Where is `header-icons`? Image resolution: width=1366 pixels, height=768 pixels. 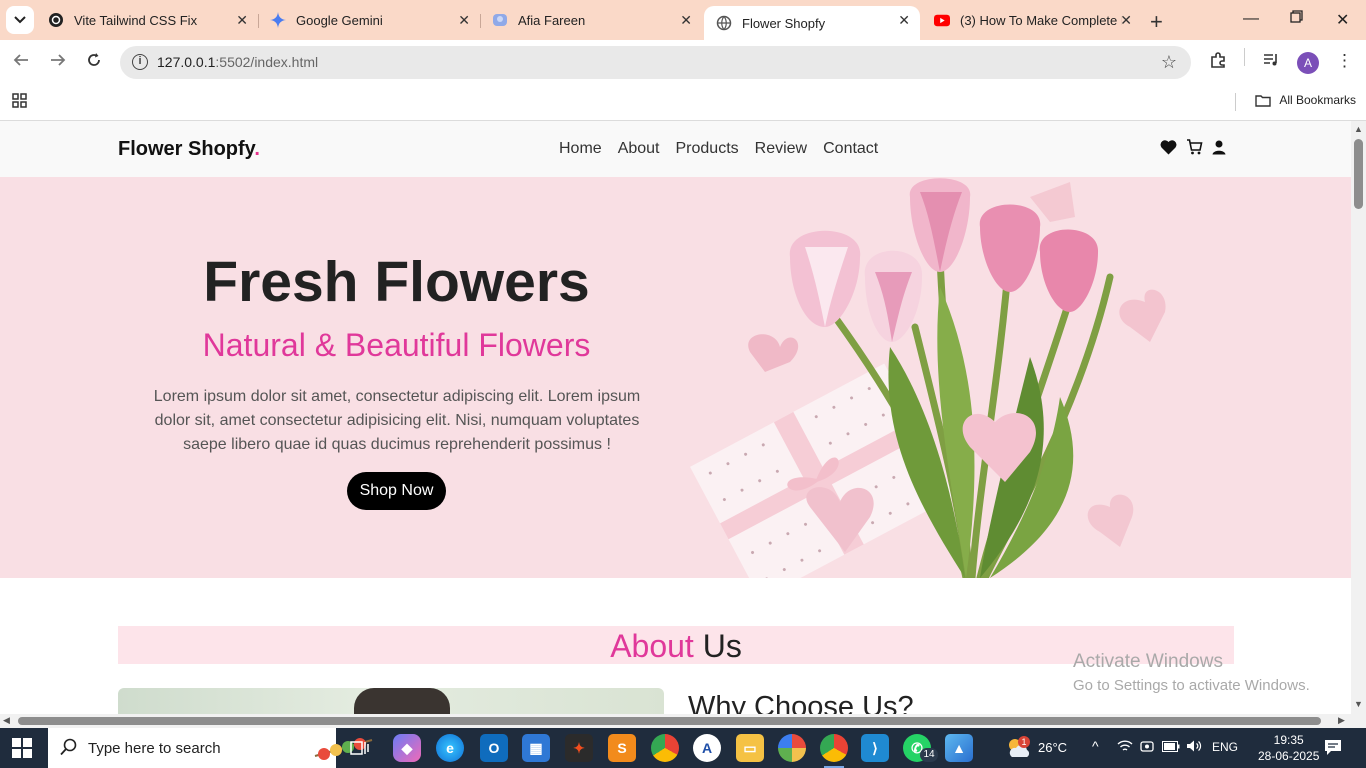
header-icons is located at coordinates (1193, 147).